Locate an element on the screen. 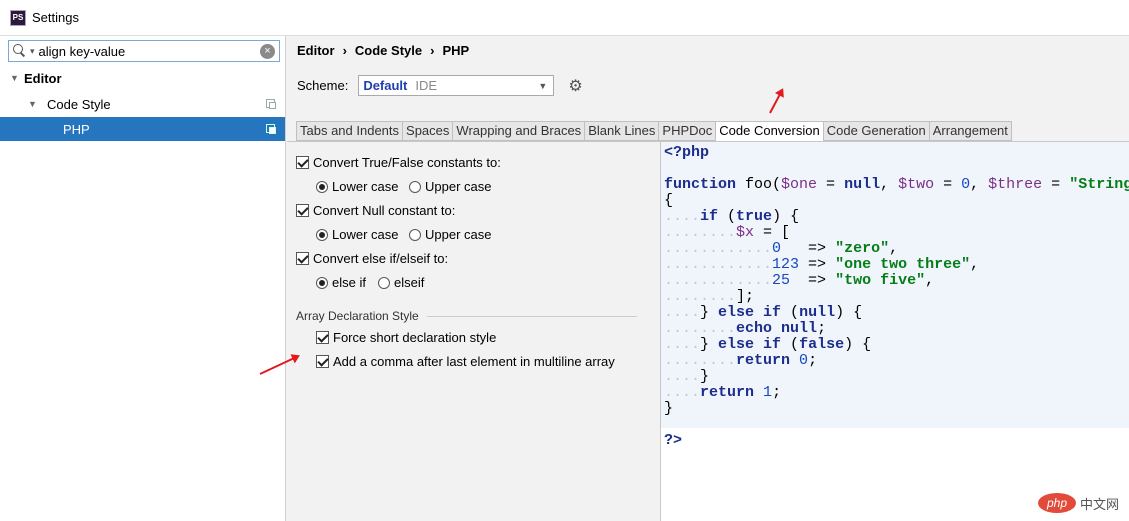 The image size is (1129, 521). checkbox-label: Convert True/False constants to: is located at coordinates (407, 162).